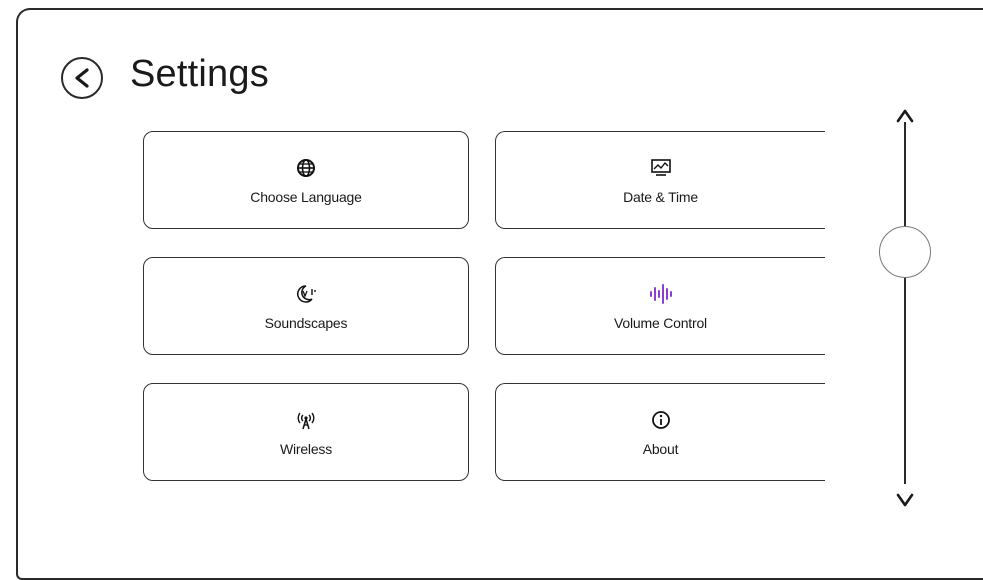 This screenshot has width=983, height=580. Describe the element at coordinates (661, 294) in the screenshot. I see `sound-wave-icon` at that location.